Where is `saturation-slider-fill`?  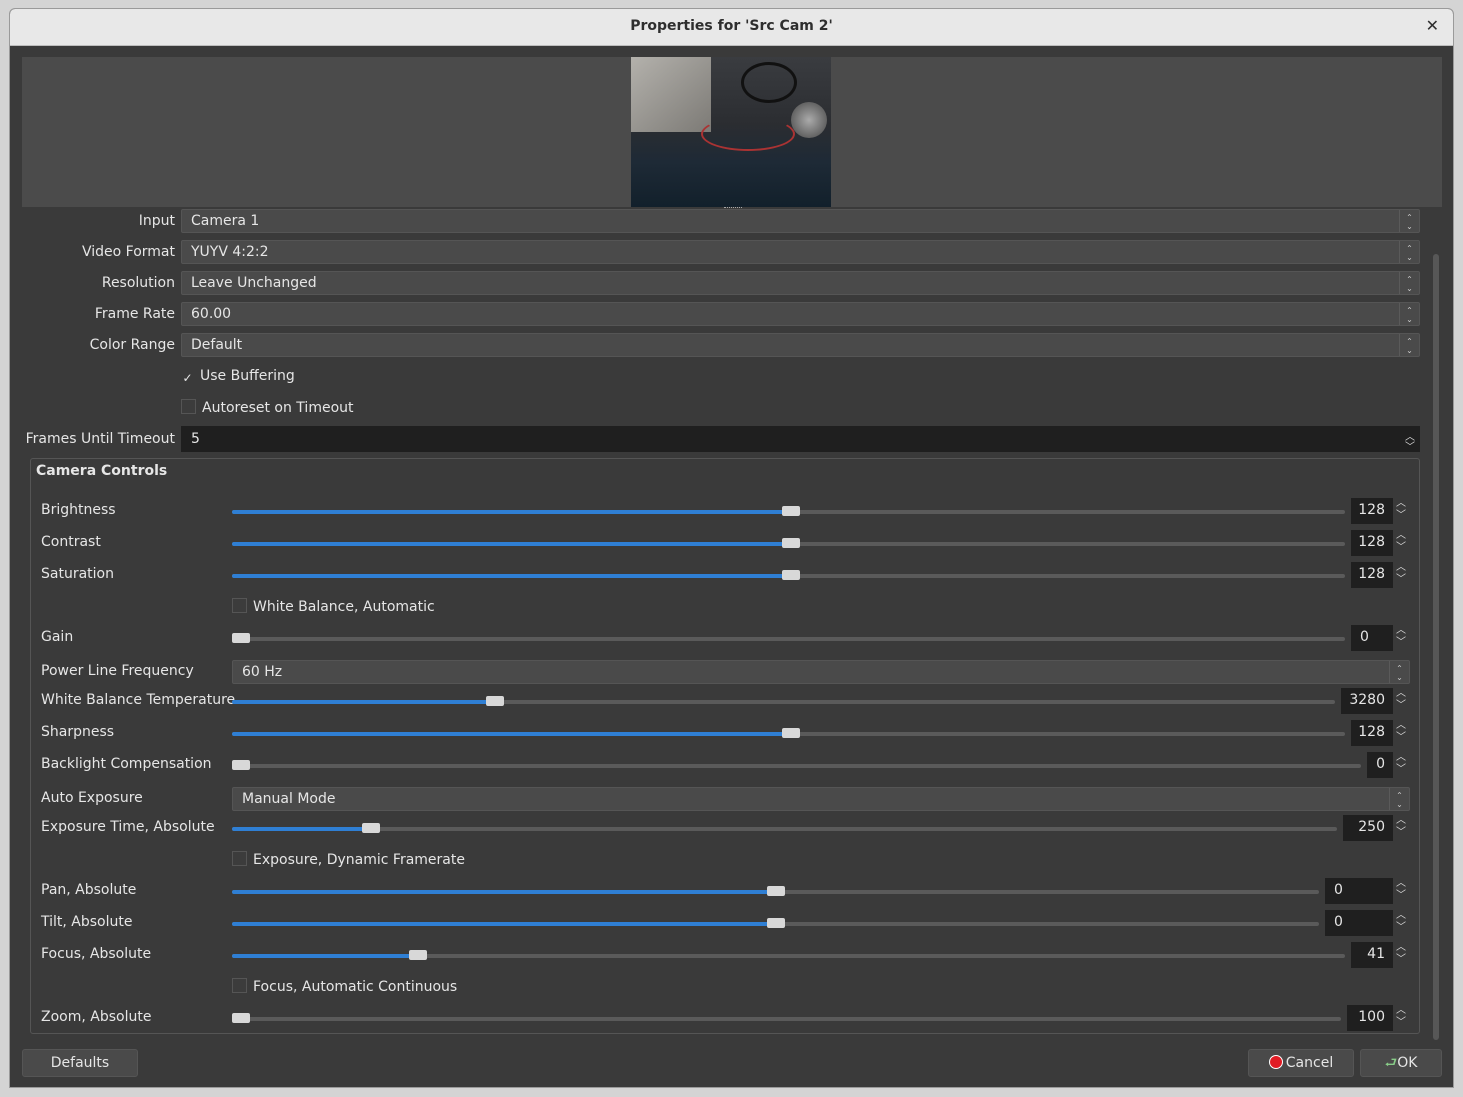 saturation-slider-fill is located at coordinates (511, 576).